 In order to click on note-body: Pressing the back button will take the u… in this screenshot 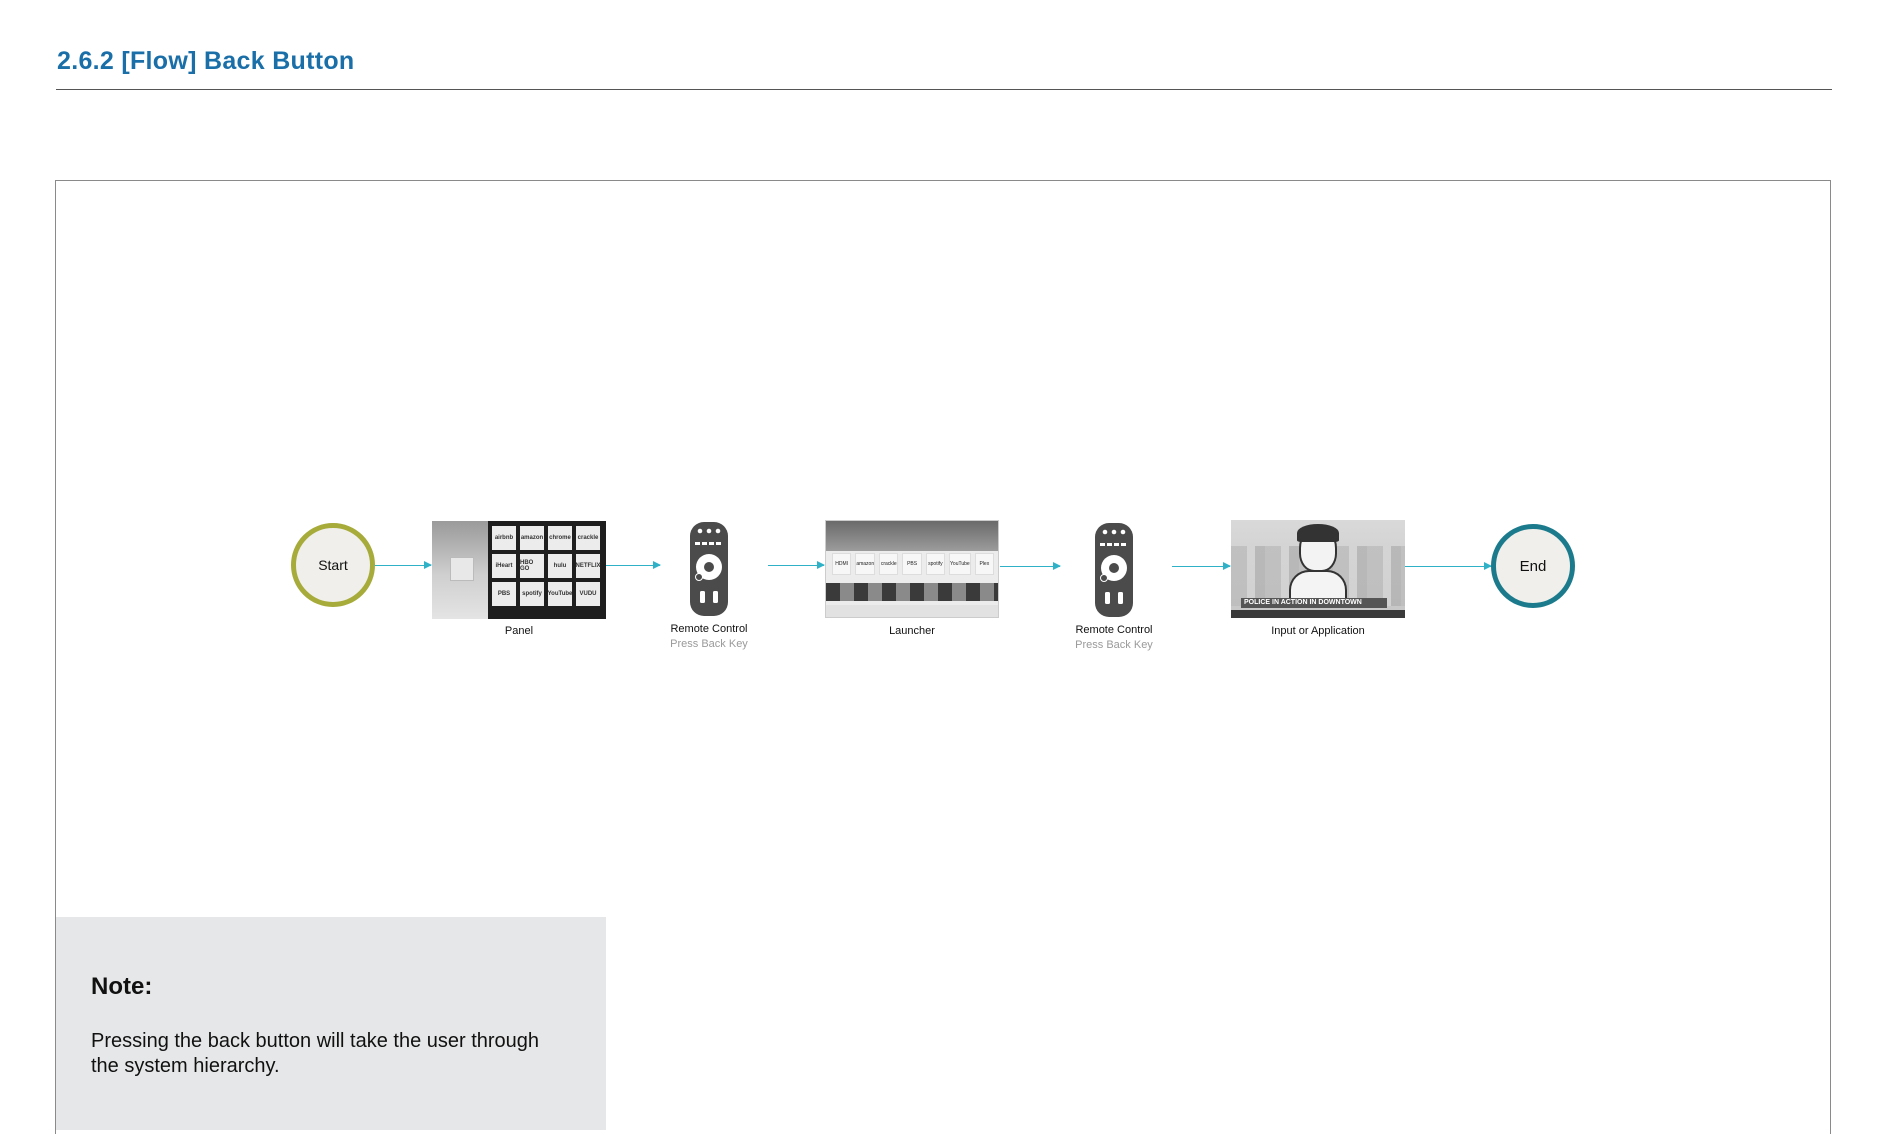, I will do `click(315, 1053)`.